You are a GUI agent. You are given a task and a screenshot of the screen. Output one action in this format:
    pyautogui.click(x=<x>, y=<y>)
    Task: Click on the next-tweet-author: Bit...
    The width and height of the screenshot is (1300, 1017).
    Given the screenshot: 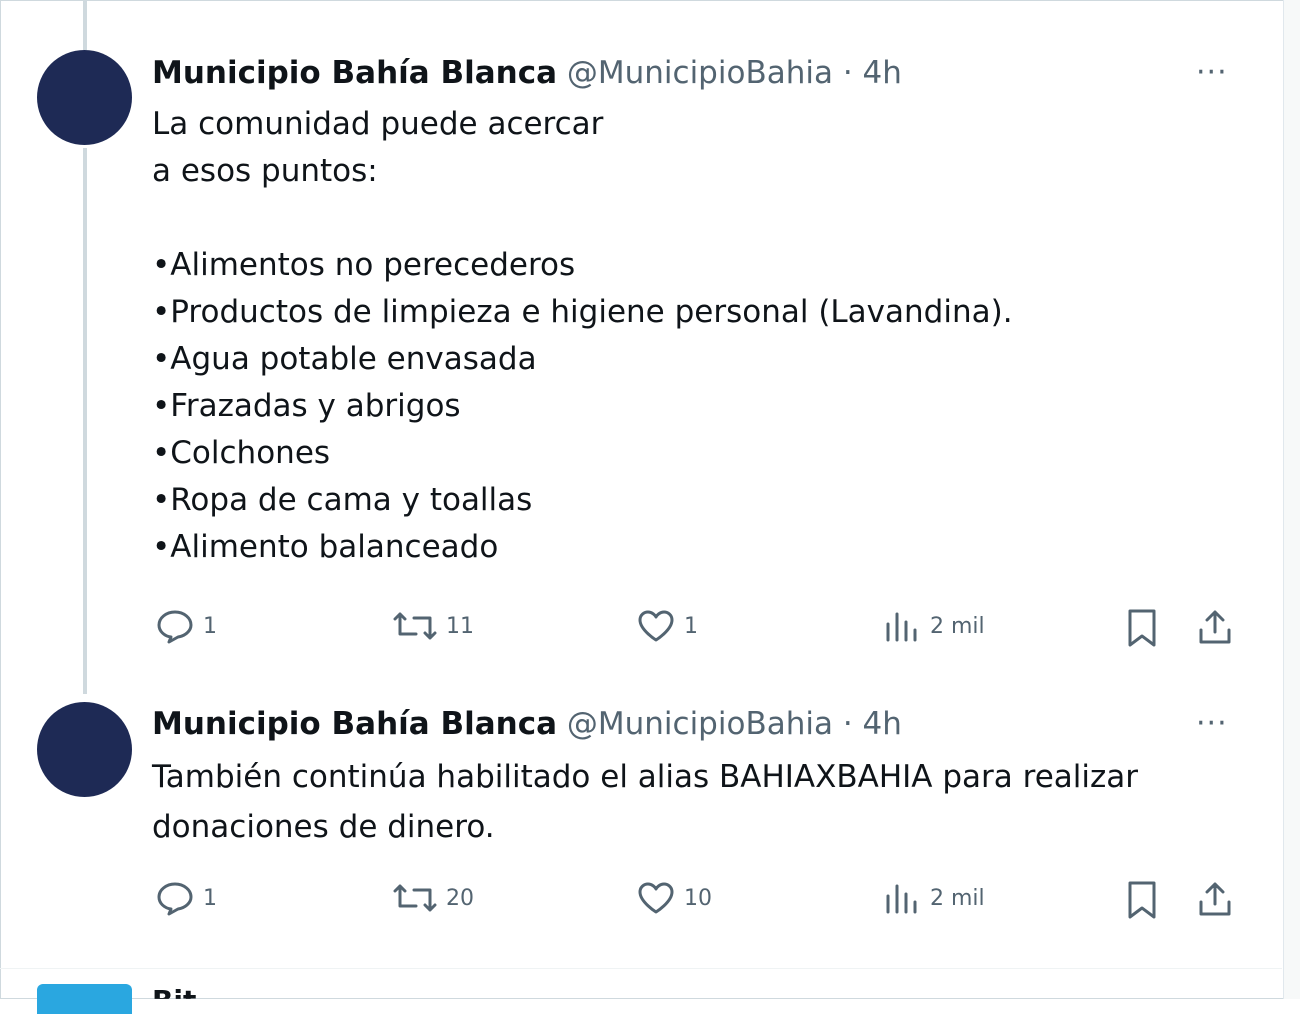 What is the action you would take?
    pyautogui.click(x=190, y=991)
    